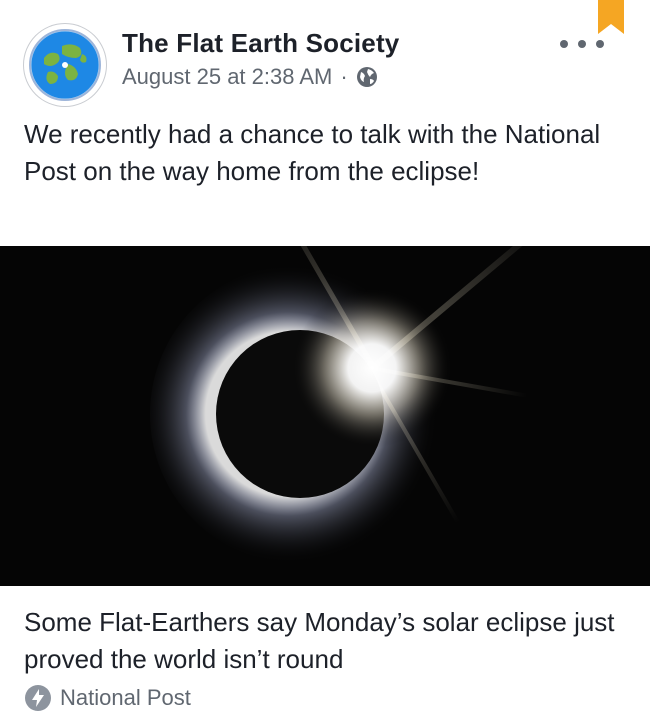 The height and width of the screenshot is (728, 650). I want to click on page-avatar, so click(65, 65).